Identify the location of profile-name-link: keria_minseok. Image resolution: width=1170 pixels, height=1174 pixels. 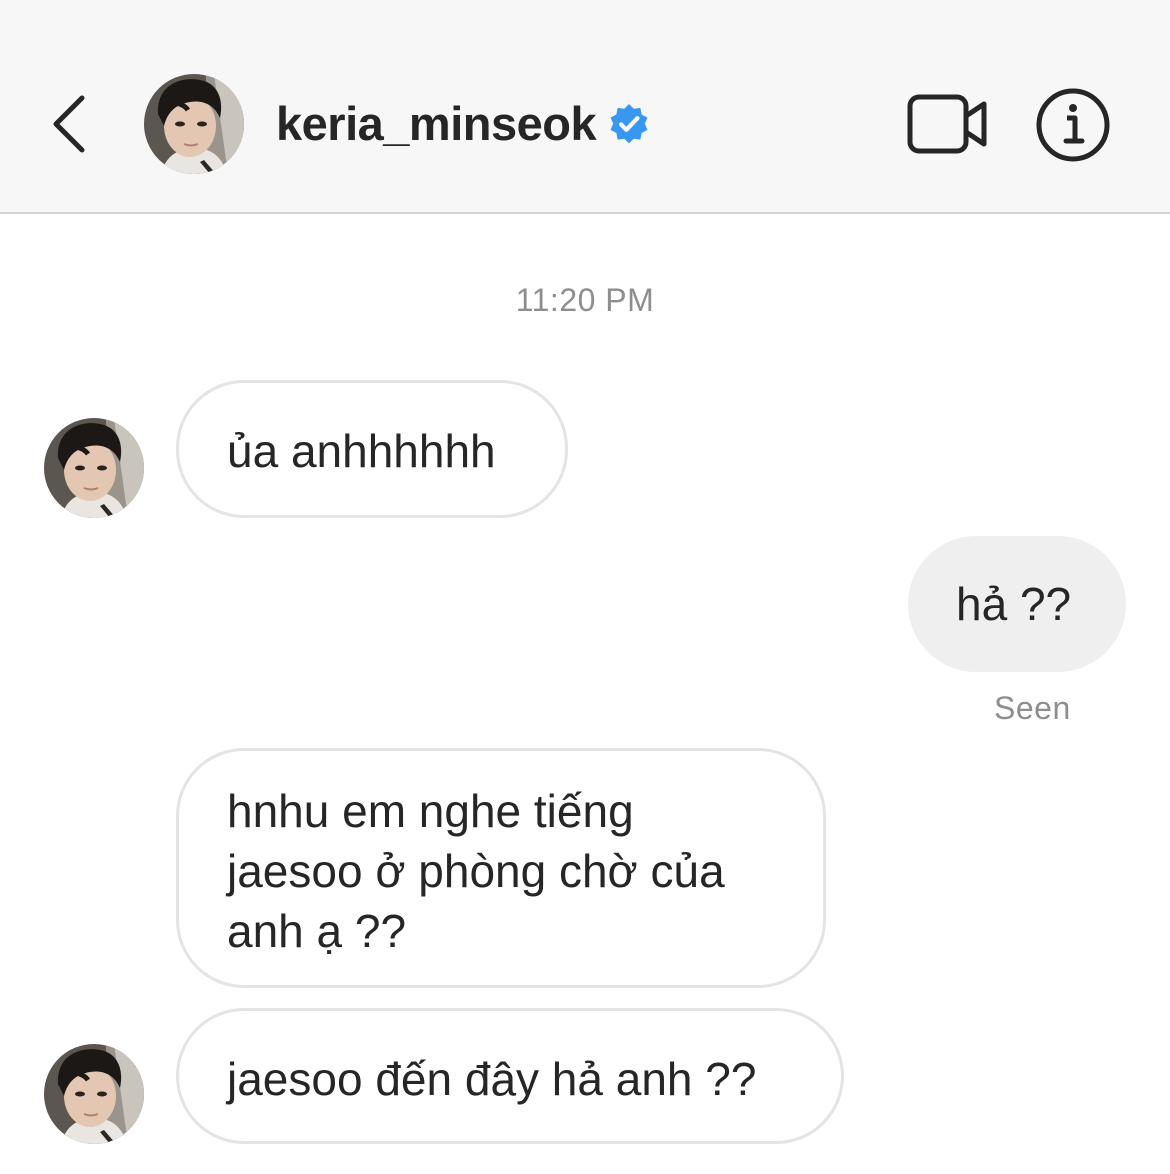
(463, 124).